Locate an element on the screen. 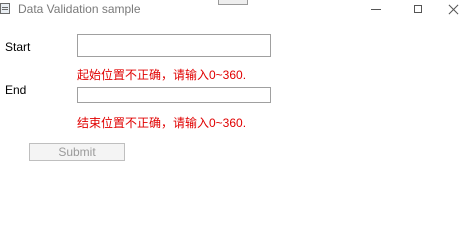 This screenshot has width=474, height=240. close-button is located at coordinates (453, 9).